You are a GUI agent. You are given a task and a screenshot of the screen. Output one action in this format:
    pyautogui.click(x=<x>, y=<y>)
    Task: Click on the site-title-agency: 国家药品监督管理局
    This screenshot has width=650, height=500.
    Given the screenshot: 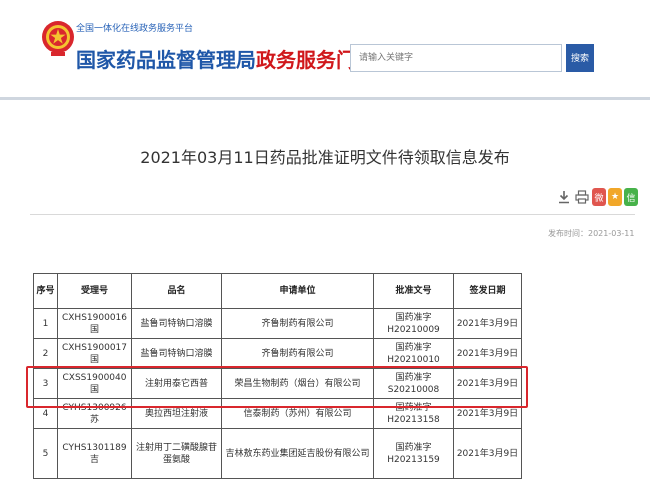 What is the action you would take?
    pyautogui.click(x=166, y=60)
    